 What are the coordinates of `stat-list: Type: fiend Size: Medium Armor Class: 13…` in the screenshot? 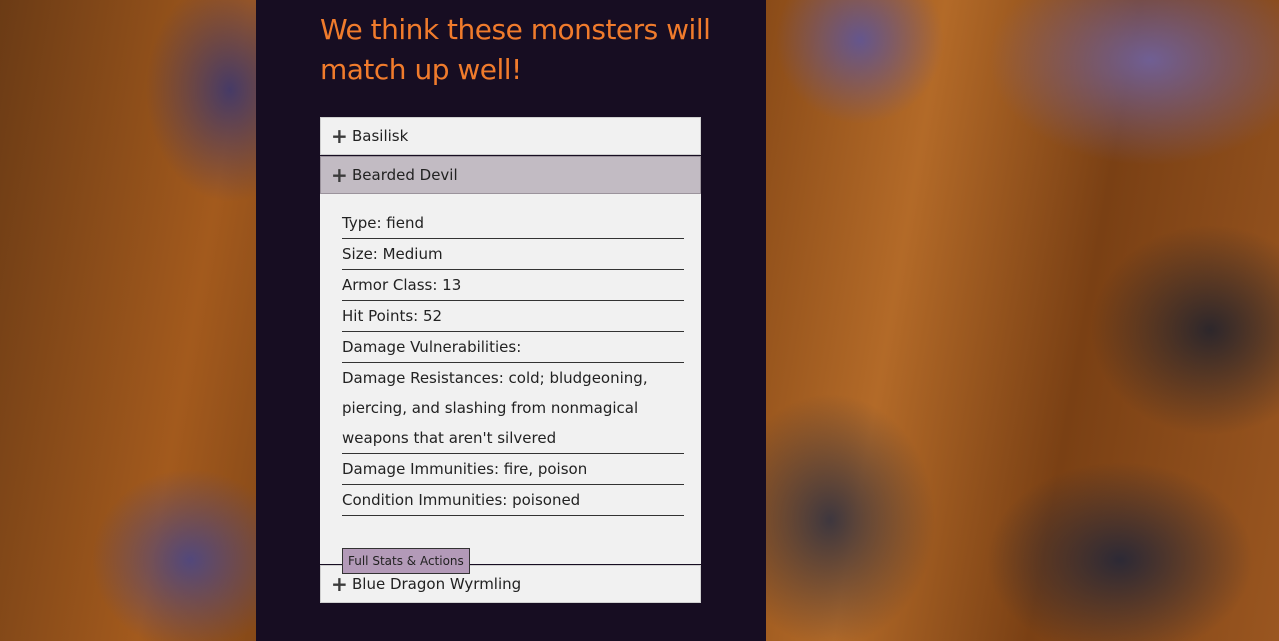 It's located at (513, 362).